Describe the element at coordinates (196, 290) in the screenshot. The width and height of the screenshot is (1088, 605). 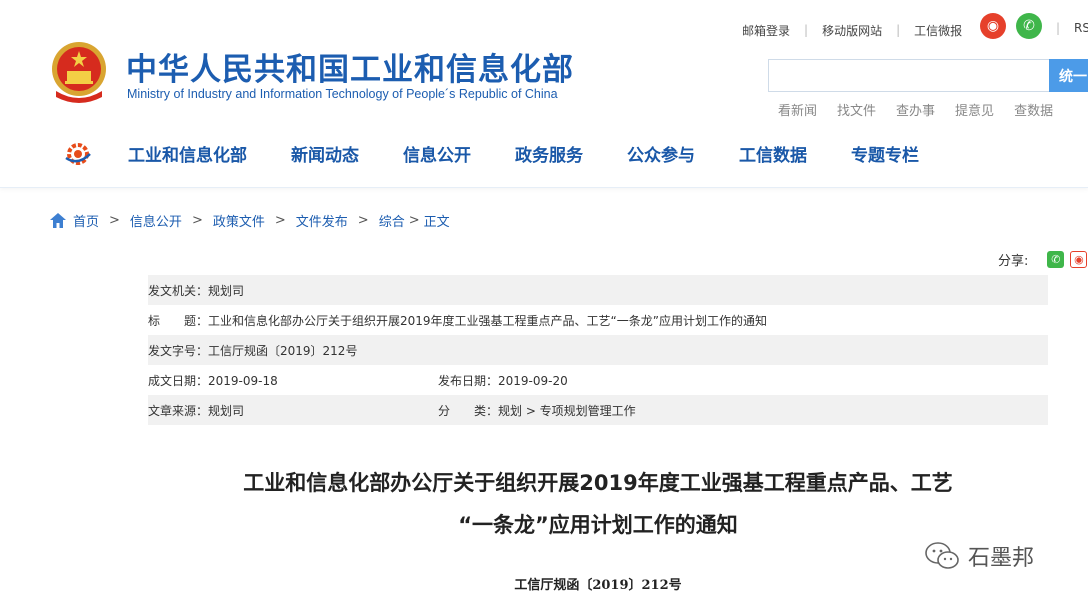
I see `meta-issuer: 发文机关：规划司` at that location.